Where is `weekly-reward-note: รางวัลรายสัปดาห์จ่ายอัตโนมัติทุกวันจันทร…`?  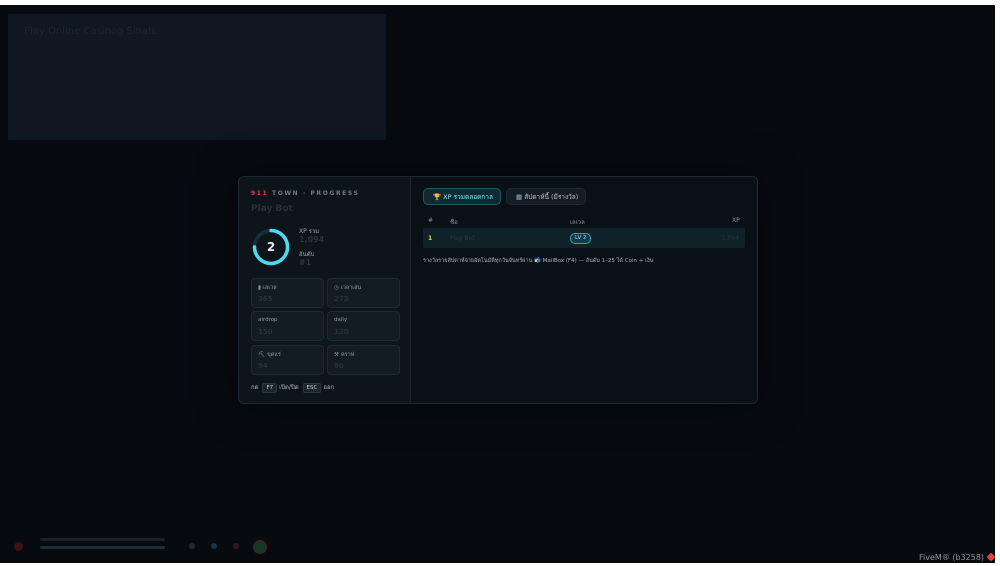
weekly-reward-note: รางวัลรายสัปดาห์จ่ายอัตโนมัติทุกวันจันทร… is located at coordinates (538, 261).